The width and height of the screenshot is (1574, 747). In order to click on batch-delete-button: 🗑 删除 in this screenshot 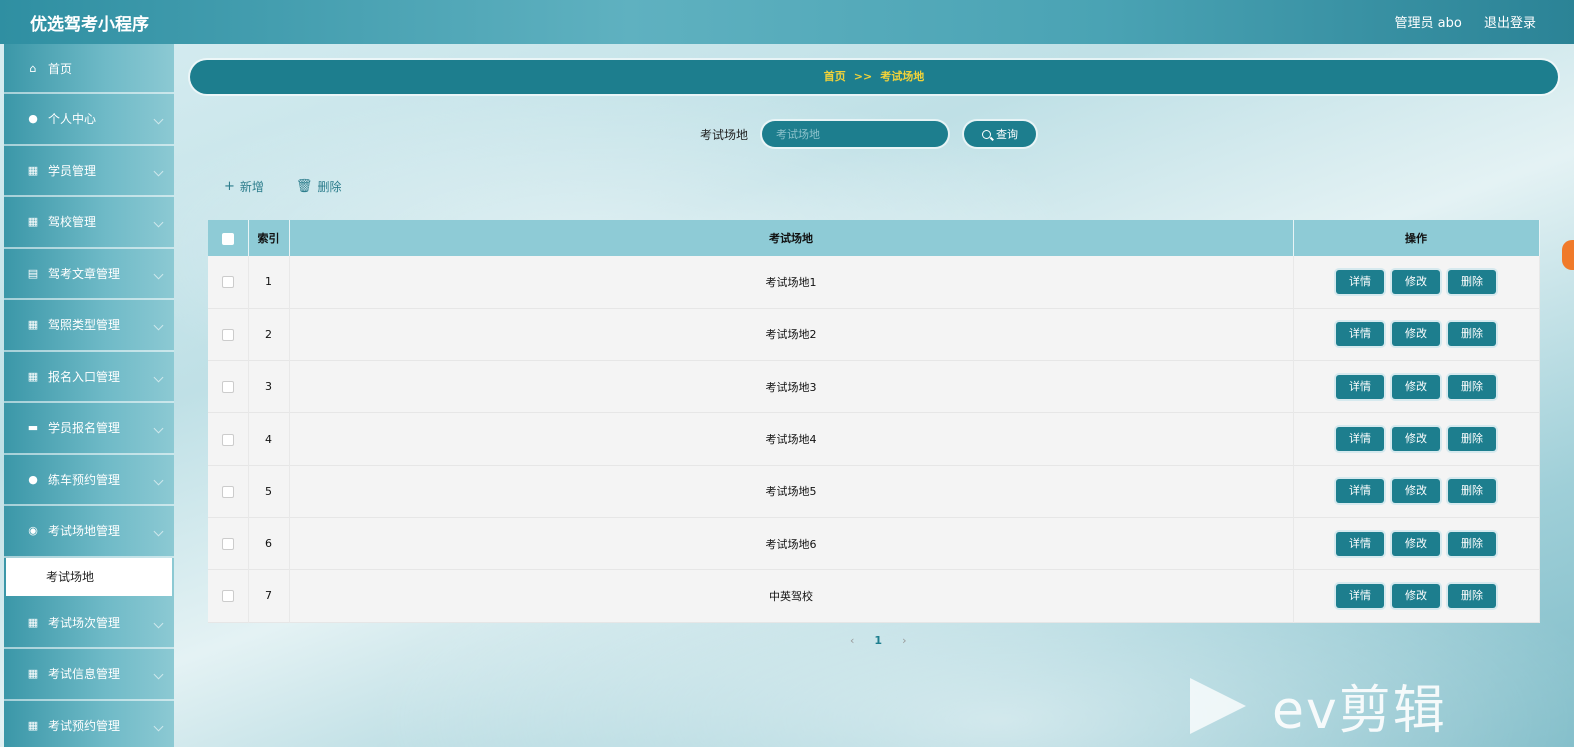, I will do `click(319, 186)`.